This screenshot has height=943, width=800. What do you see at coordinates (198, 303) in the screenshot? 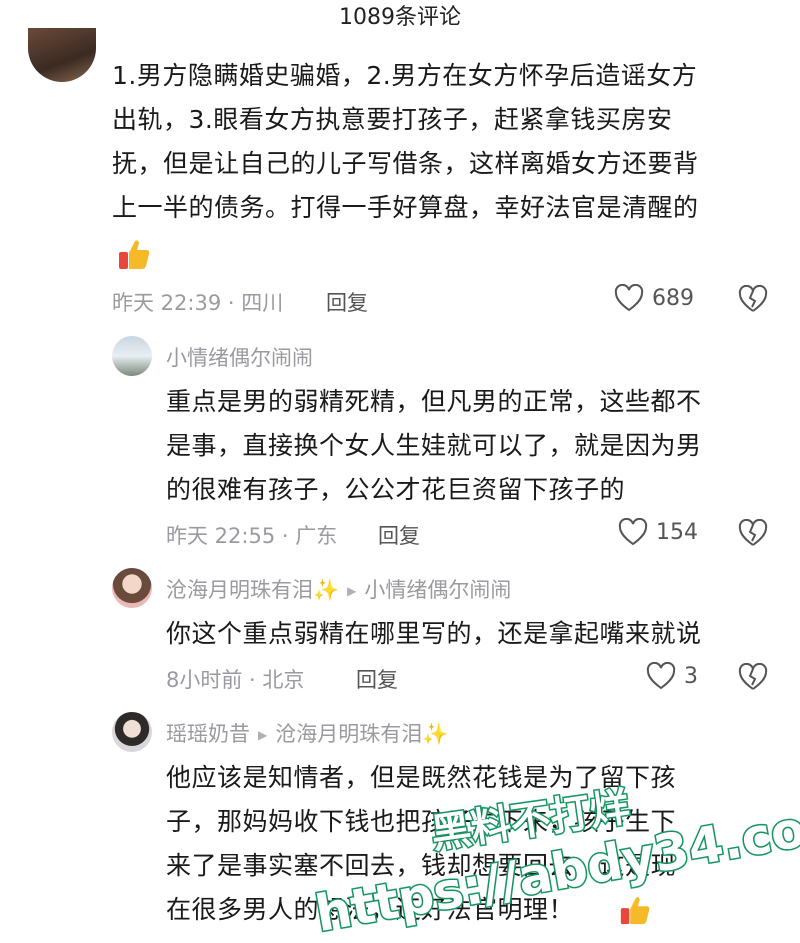
I see `comment-meta: 昨天 22:39 · 四川` at bounding box center [198, 303].